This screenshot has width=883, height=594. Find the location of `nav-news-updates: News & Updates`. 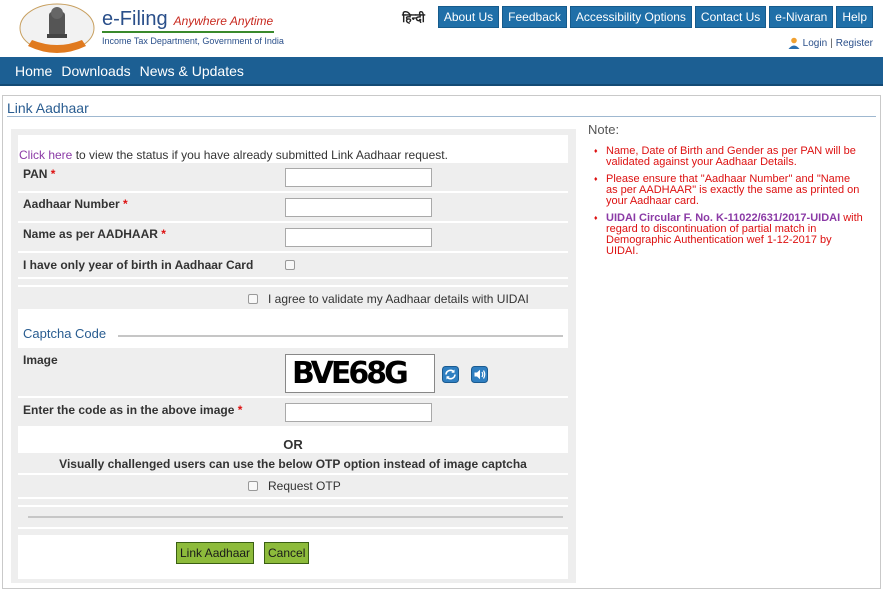

nav-news-updates: News & Updates is located at coordinates (192, 71).